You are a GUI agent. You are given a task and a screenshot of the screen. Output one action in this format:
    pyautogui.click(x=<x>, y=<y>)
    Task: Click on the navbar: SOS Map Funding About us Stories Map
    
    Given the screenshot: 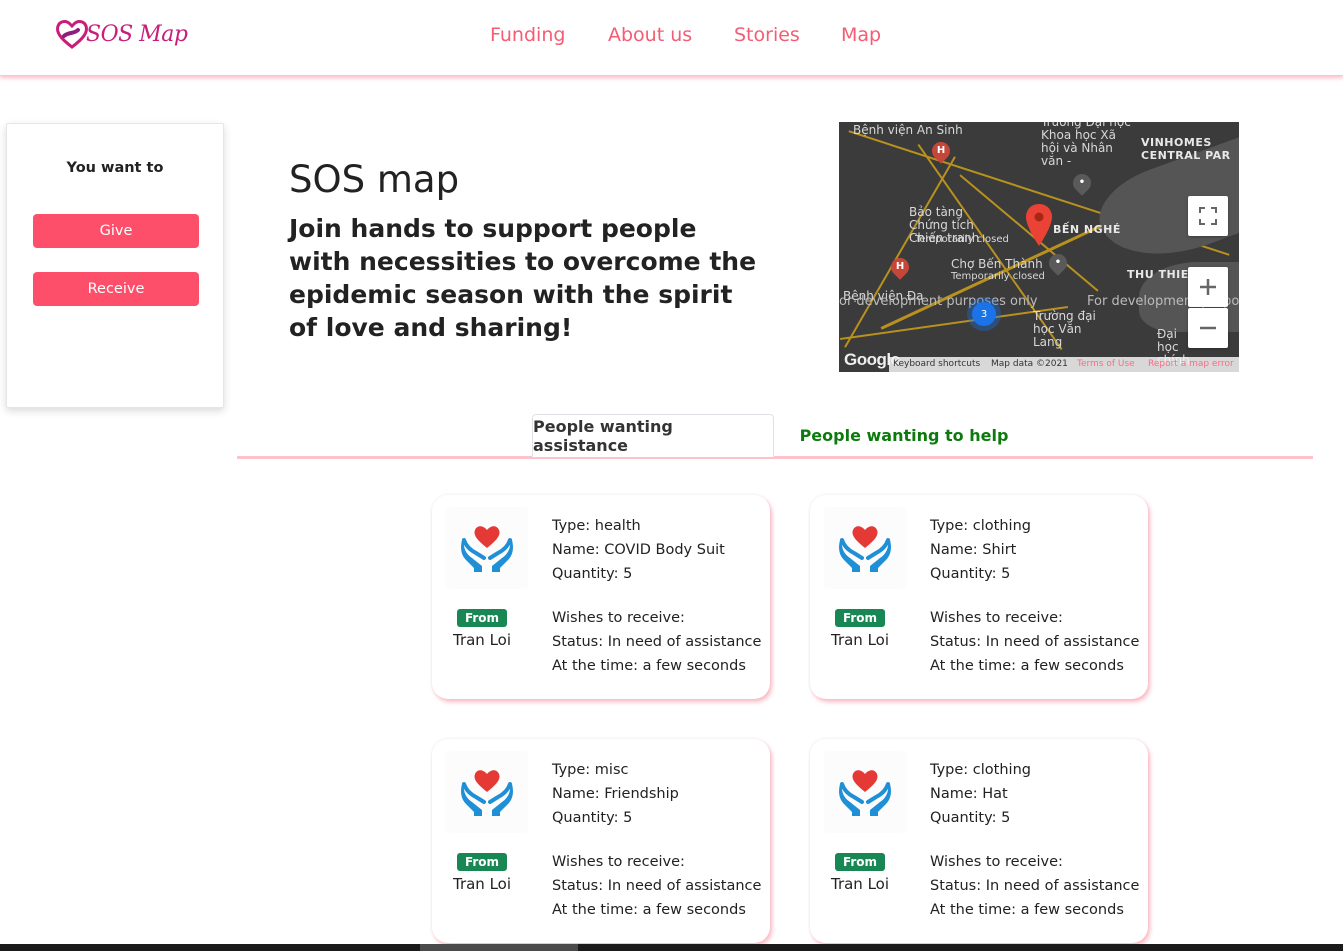 What is the action you would take?
    pyautogui.click(x=671, y=38)
    